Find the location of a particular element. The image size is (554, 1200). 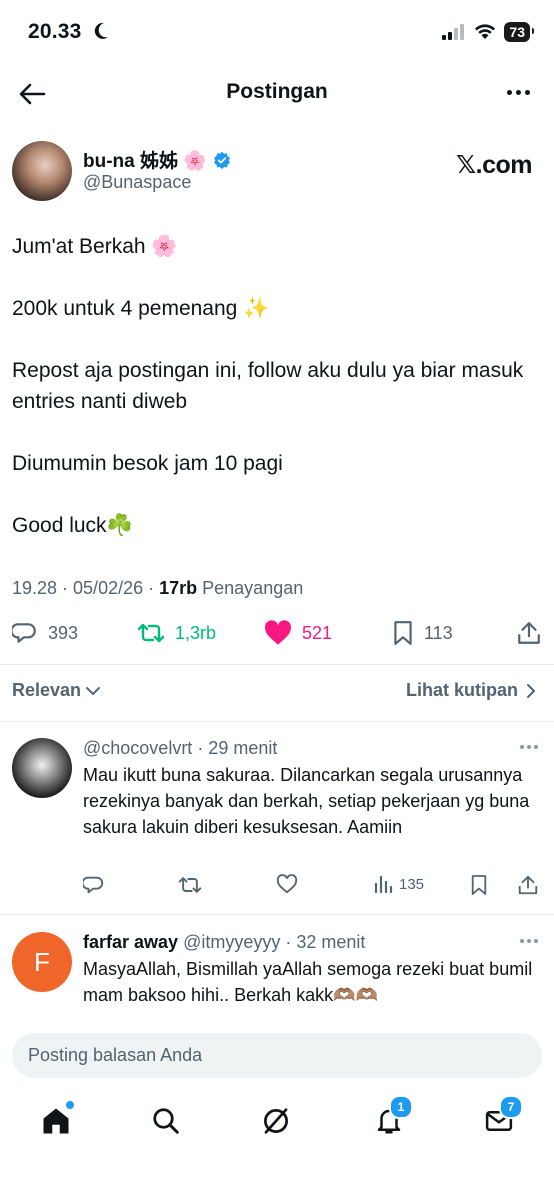

reply-count: 393 is located at coordinates (63, 632).